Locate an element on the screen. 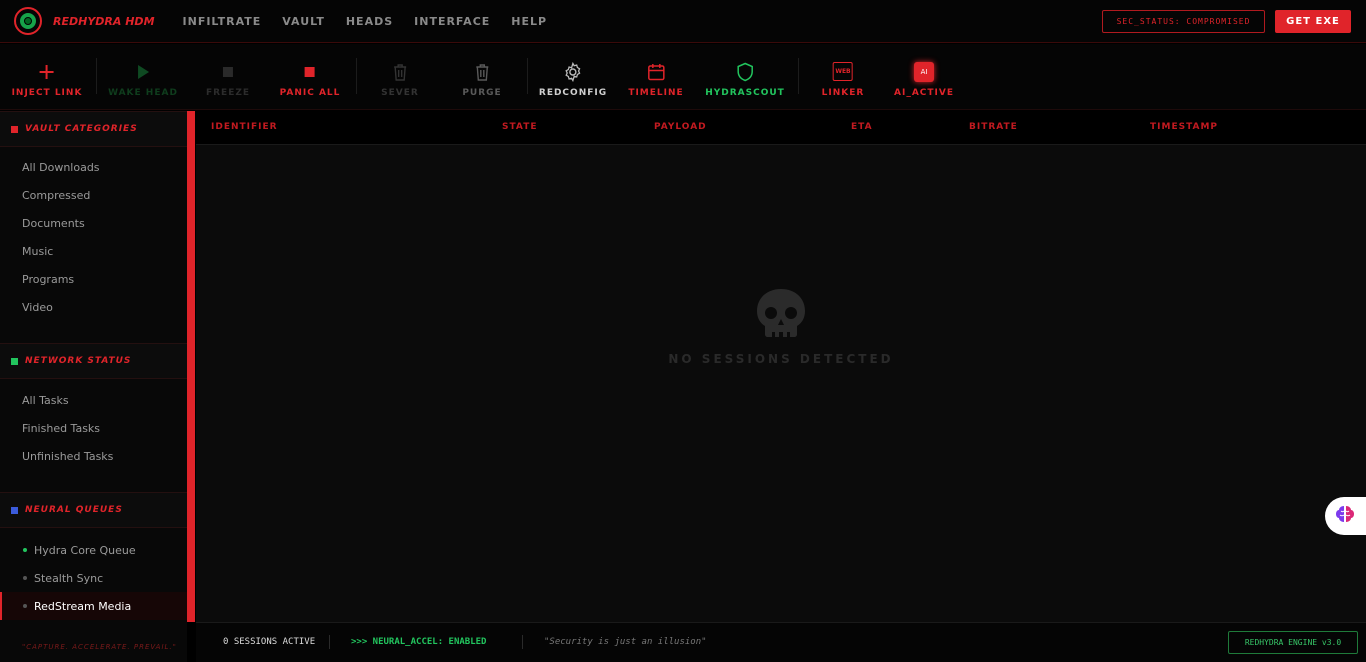 This screenshot has width=1366, height=662. status-quote: "Security is just an illusion" is located at coordinates (625, 642).